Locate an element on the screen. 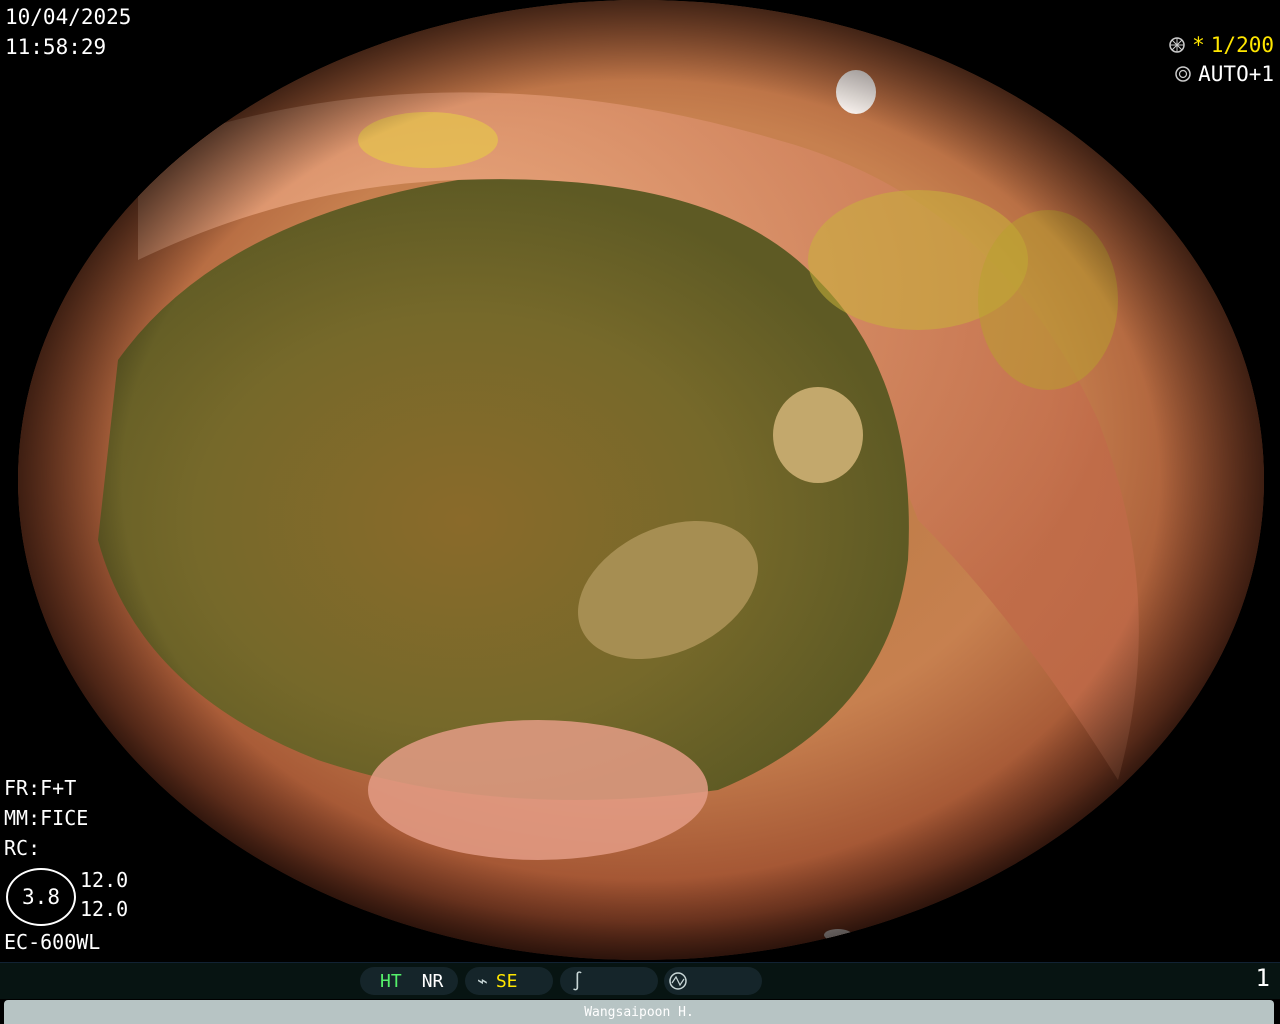 This screenshot has height=1024, width=1280. shutter-value: 1/200 is located at coordinates (1242, 45).